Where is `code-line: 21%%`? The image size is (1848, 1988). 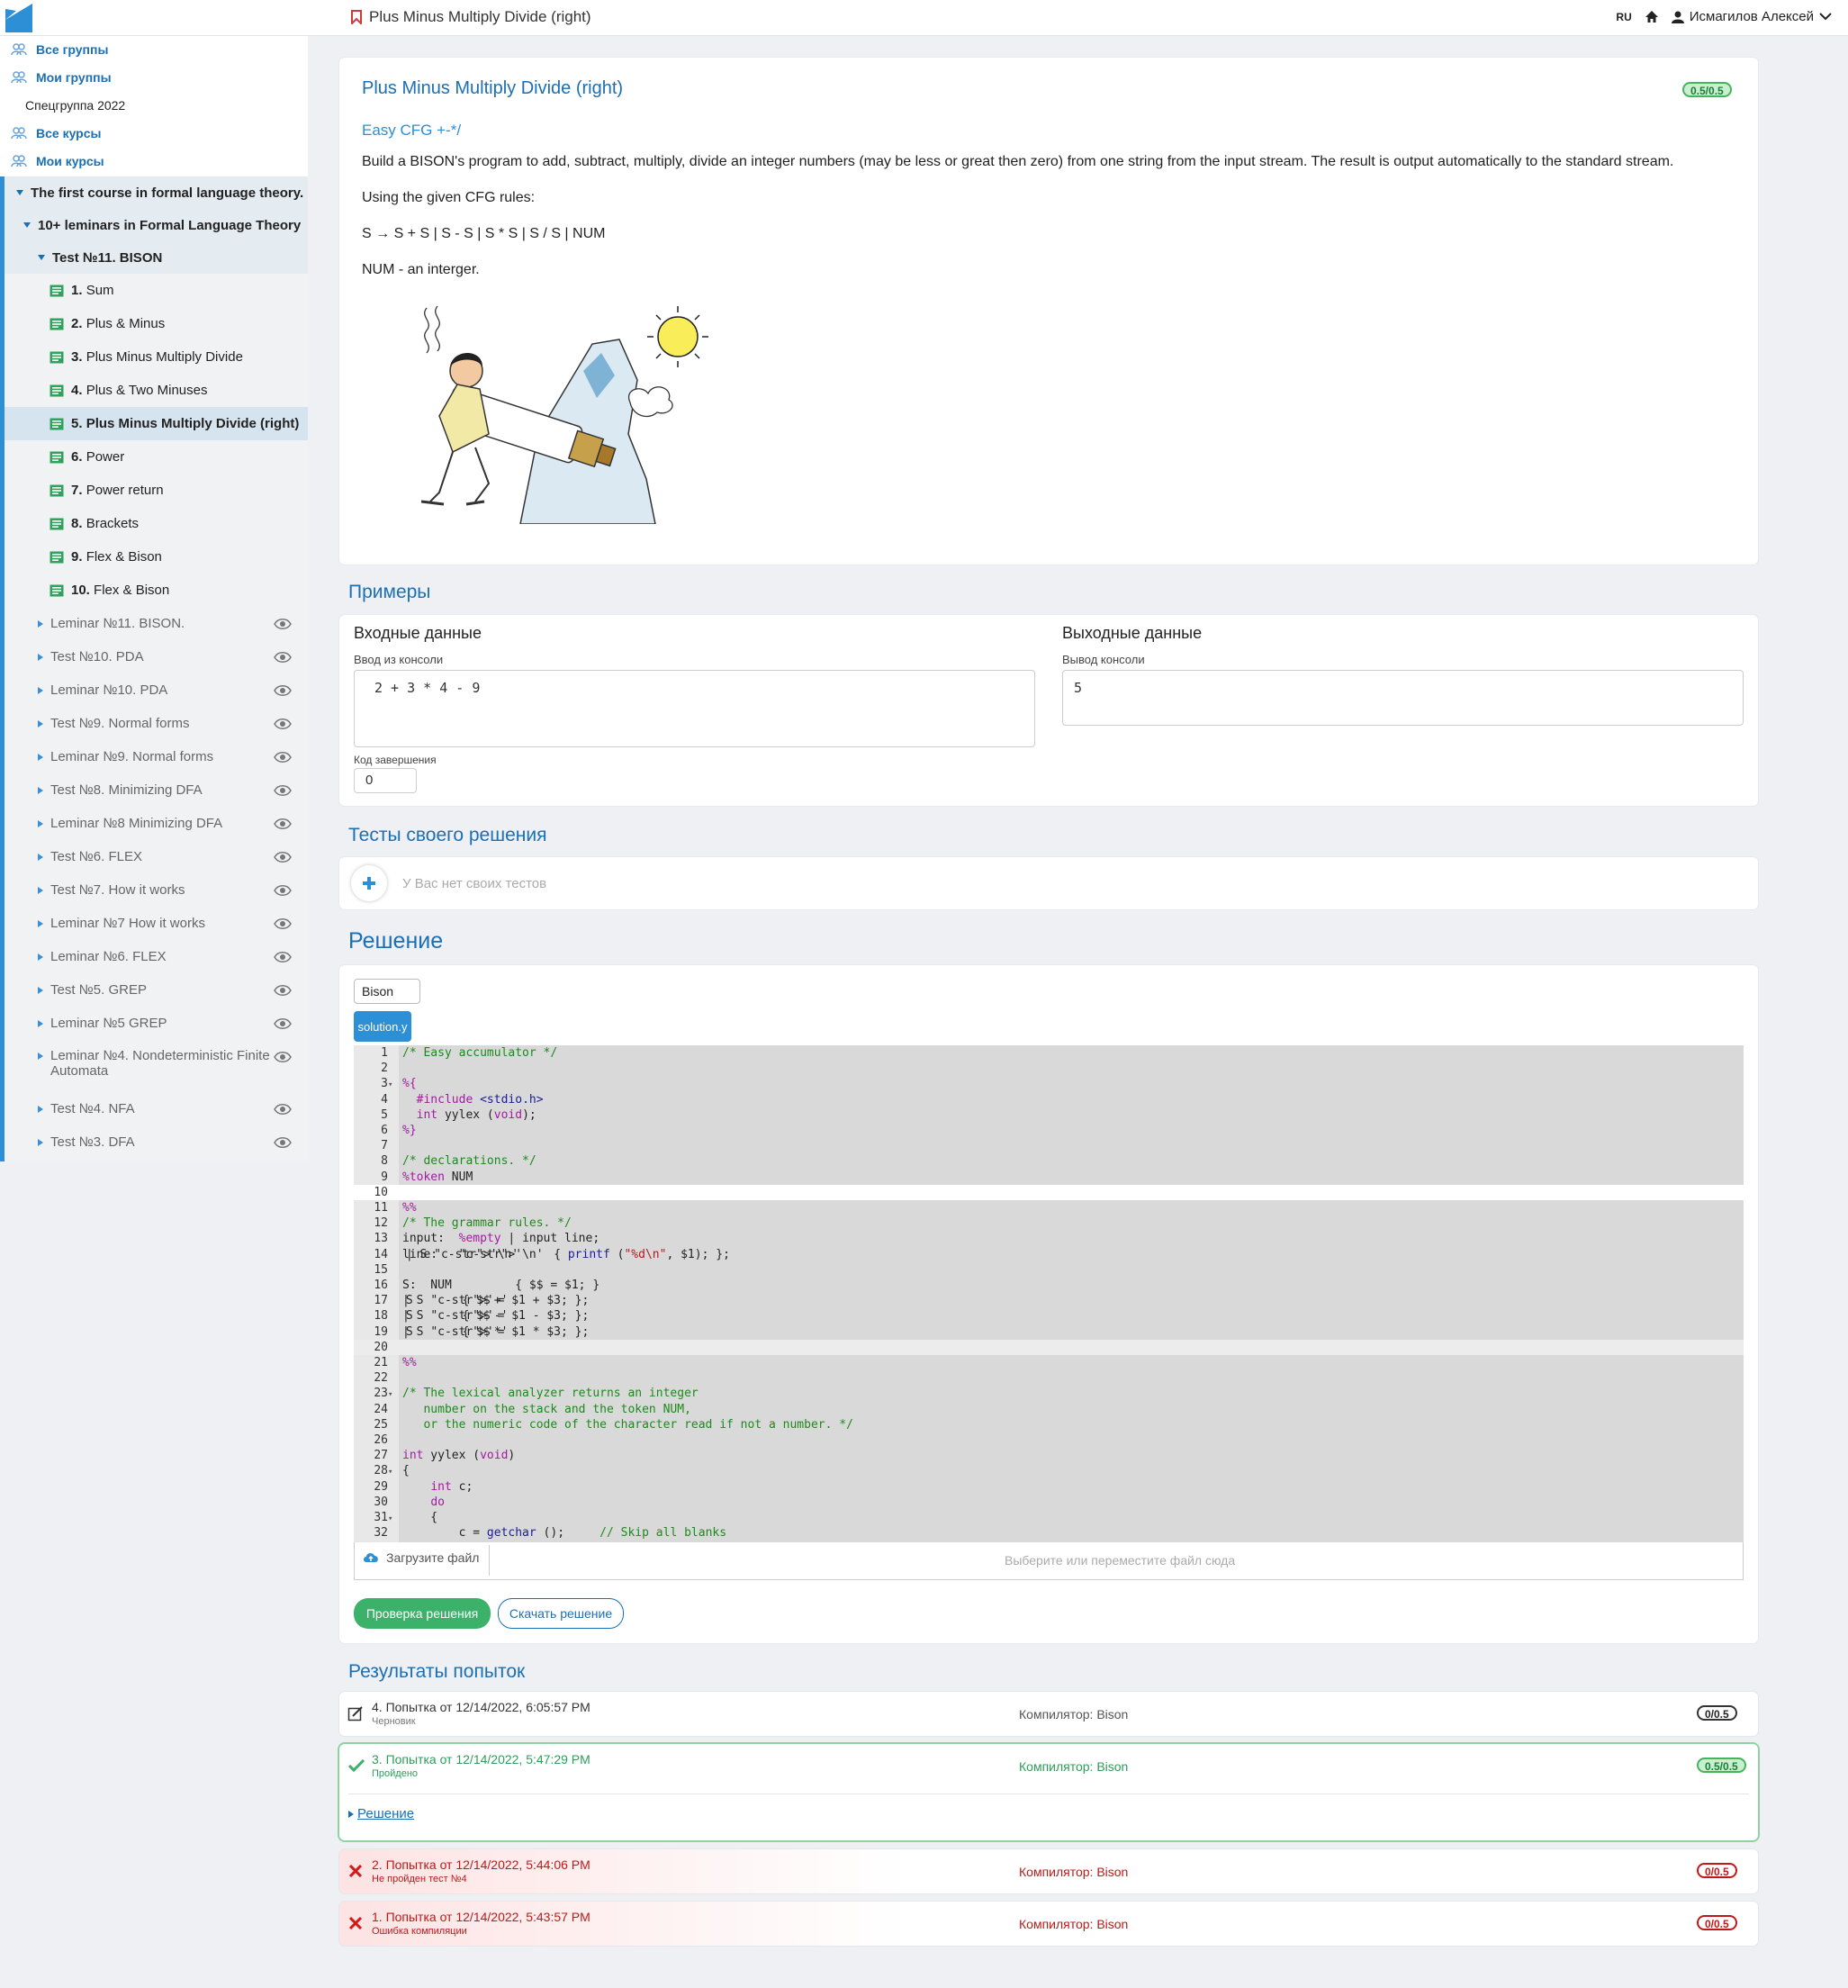
code-line: 21%% is located at coordinates (1049, 1362).